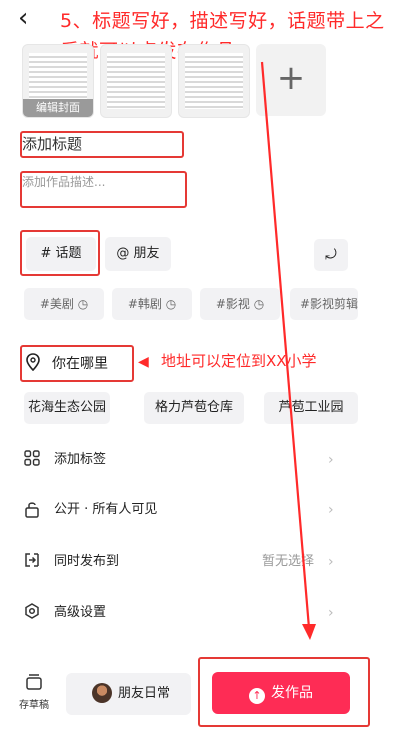 Image resolution: width=395 pixels, height=730 pixels. I want to click on annotation-arrow-icon, so click(288, 350).